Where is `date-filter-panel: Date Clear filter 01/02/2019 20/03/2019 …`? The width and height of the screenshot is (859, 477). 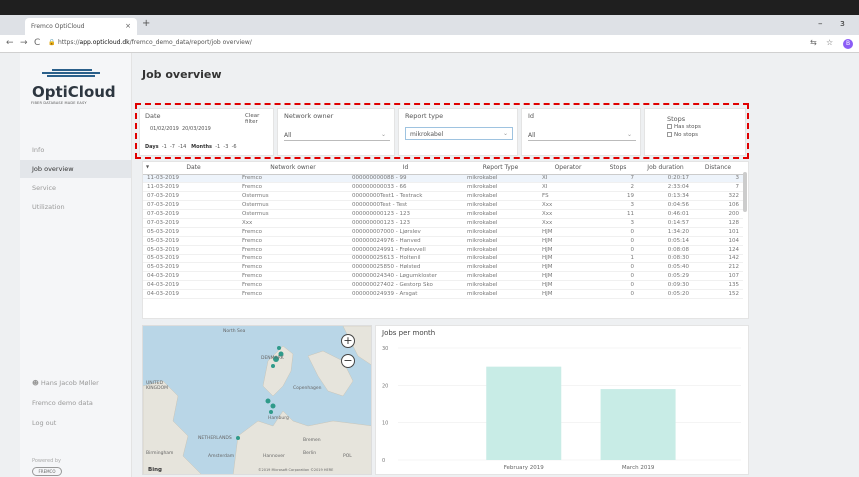 date-filter-panel: Date Clear filter 01/02/2019 20/03/2019 … is located at coordinates (206, 132).